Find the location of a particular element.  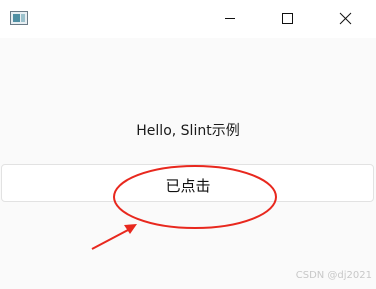

close-button is located at coordinates (345, 19).